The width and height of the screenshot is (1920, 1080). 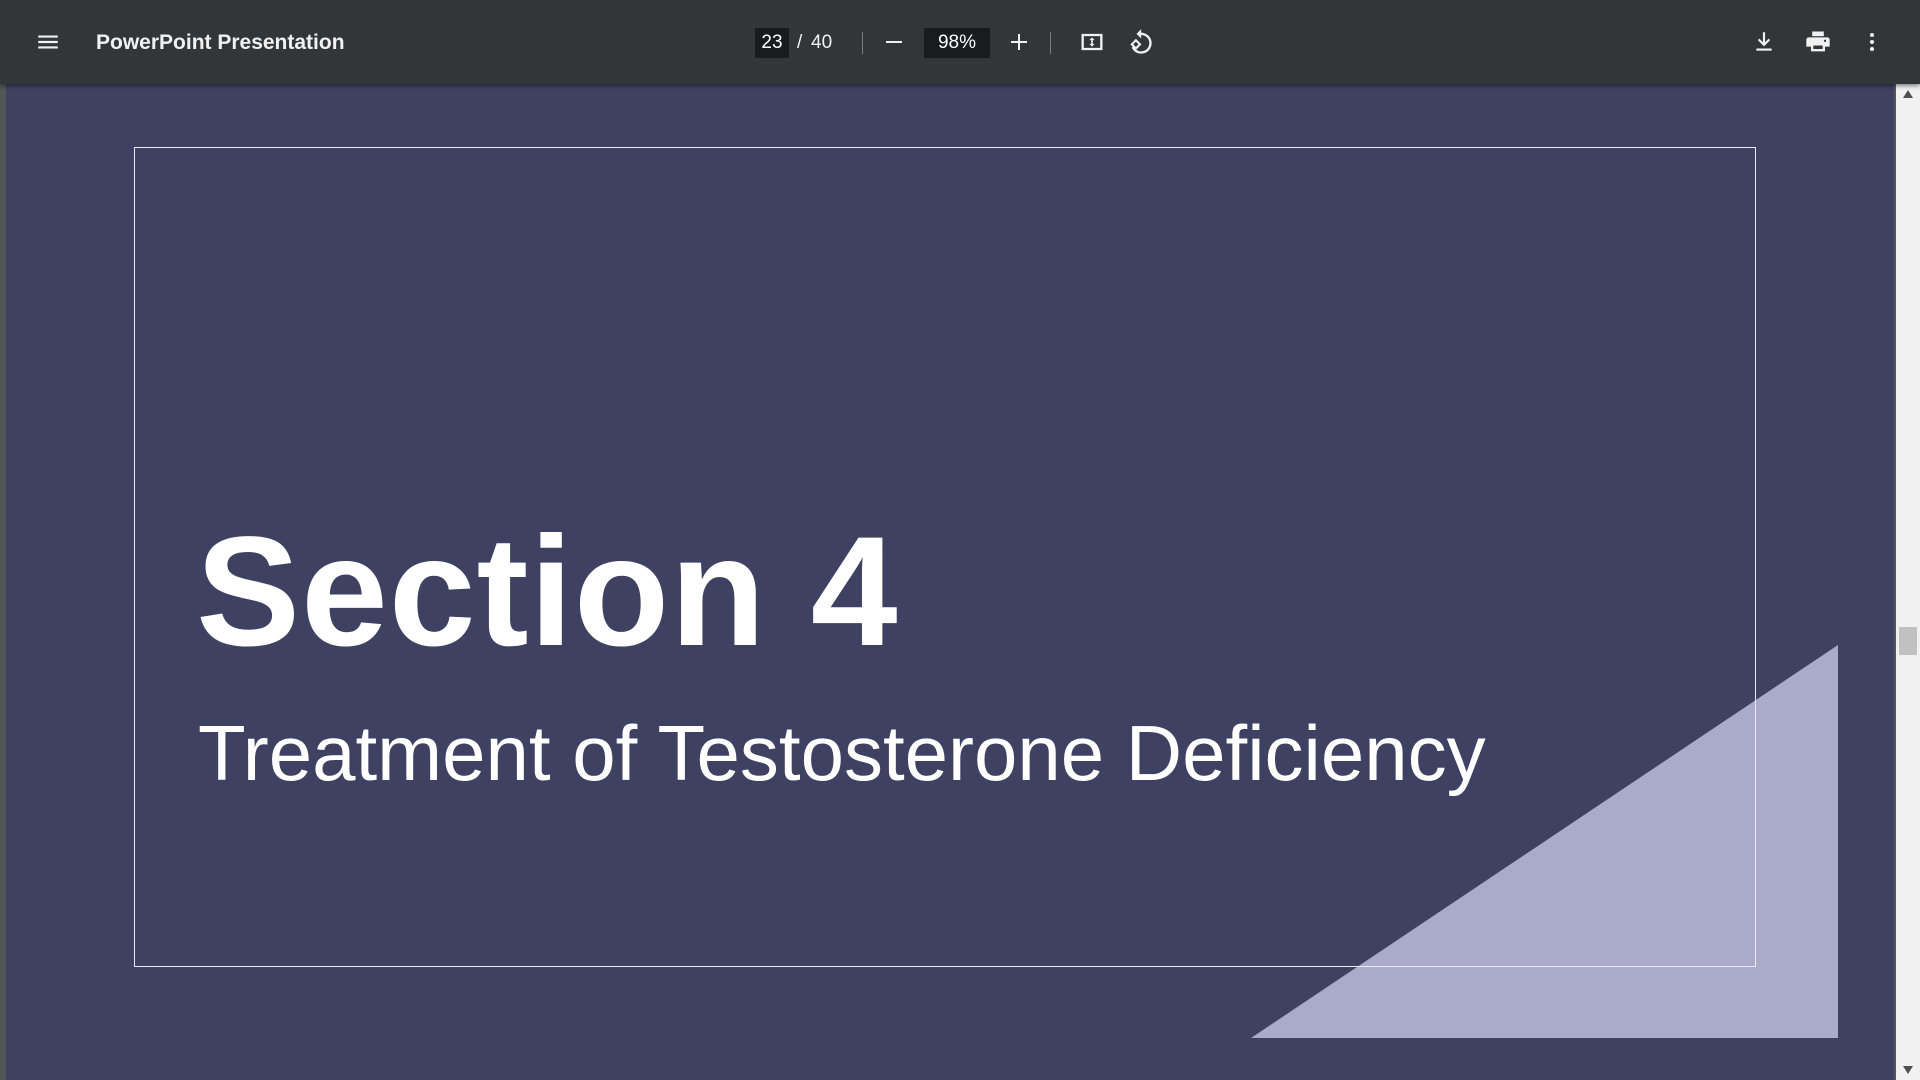 I want to click on scroll-down-button, so click(x=1908, y=1070).